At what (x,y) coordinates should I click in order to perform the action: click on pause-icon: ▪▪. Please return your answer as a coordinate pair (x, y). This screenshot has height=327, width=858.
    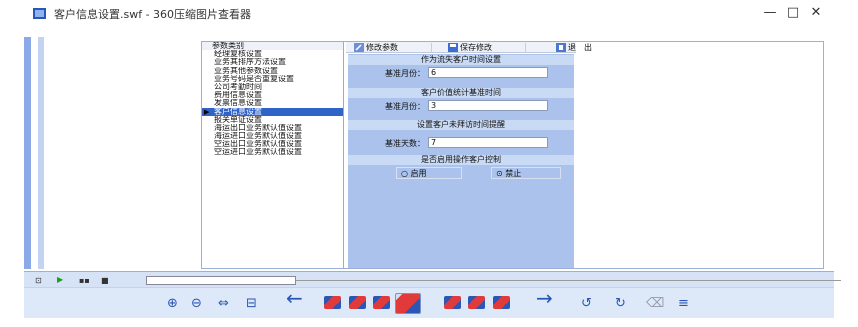
    Looking at the image, I should click on (84, 280).